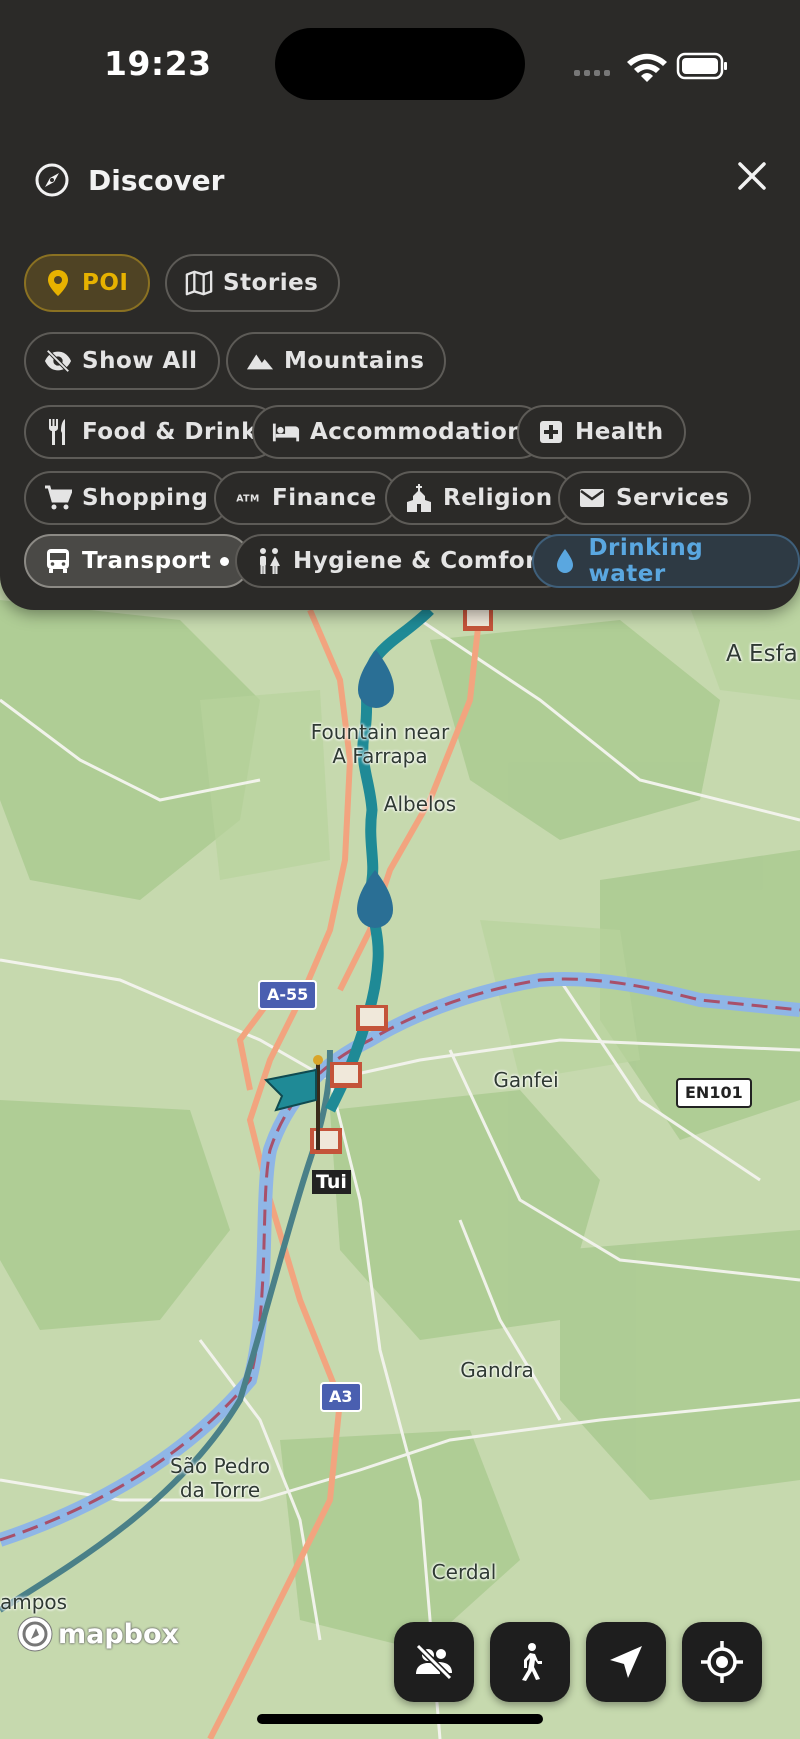  What do you see at coordinates (105, 283) in the screenshot?
I see `chip-poi-label: POI` at bounding box center [105, 283].